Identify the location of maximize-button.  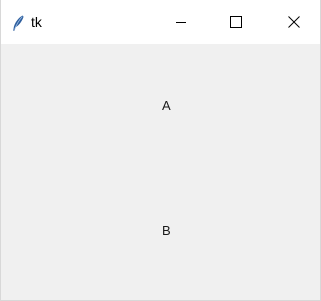
(236, 22).